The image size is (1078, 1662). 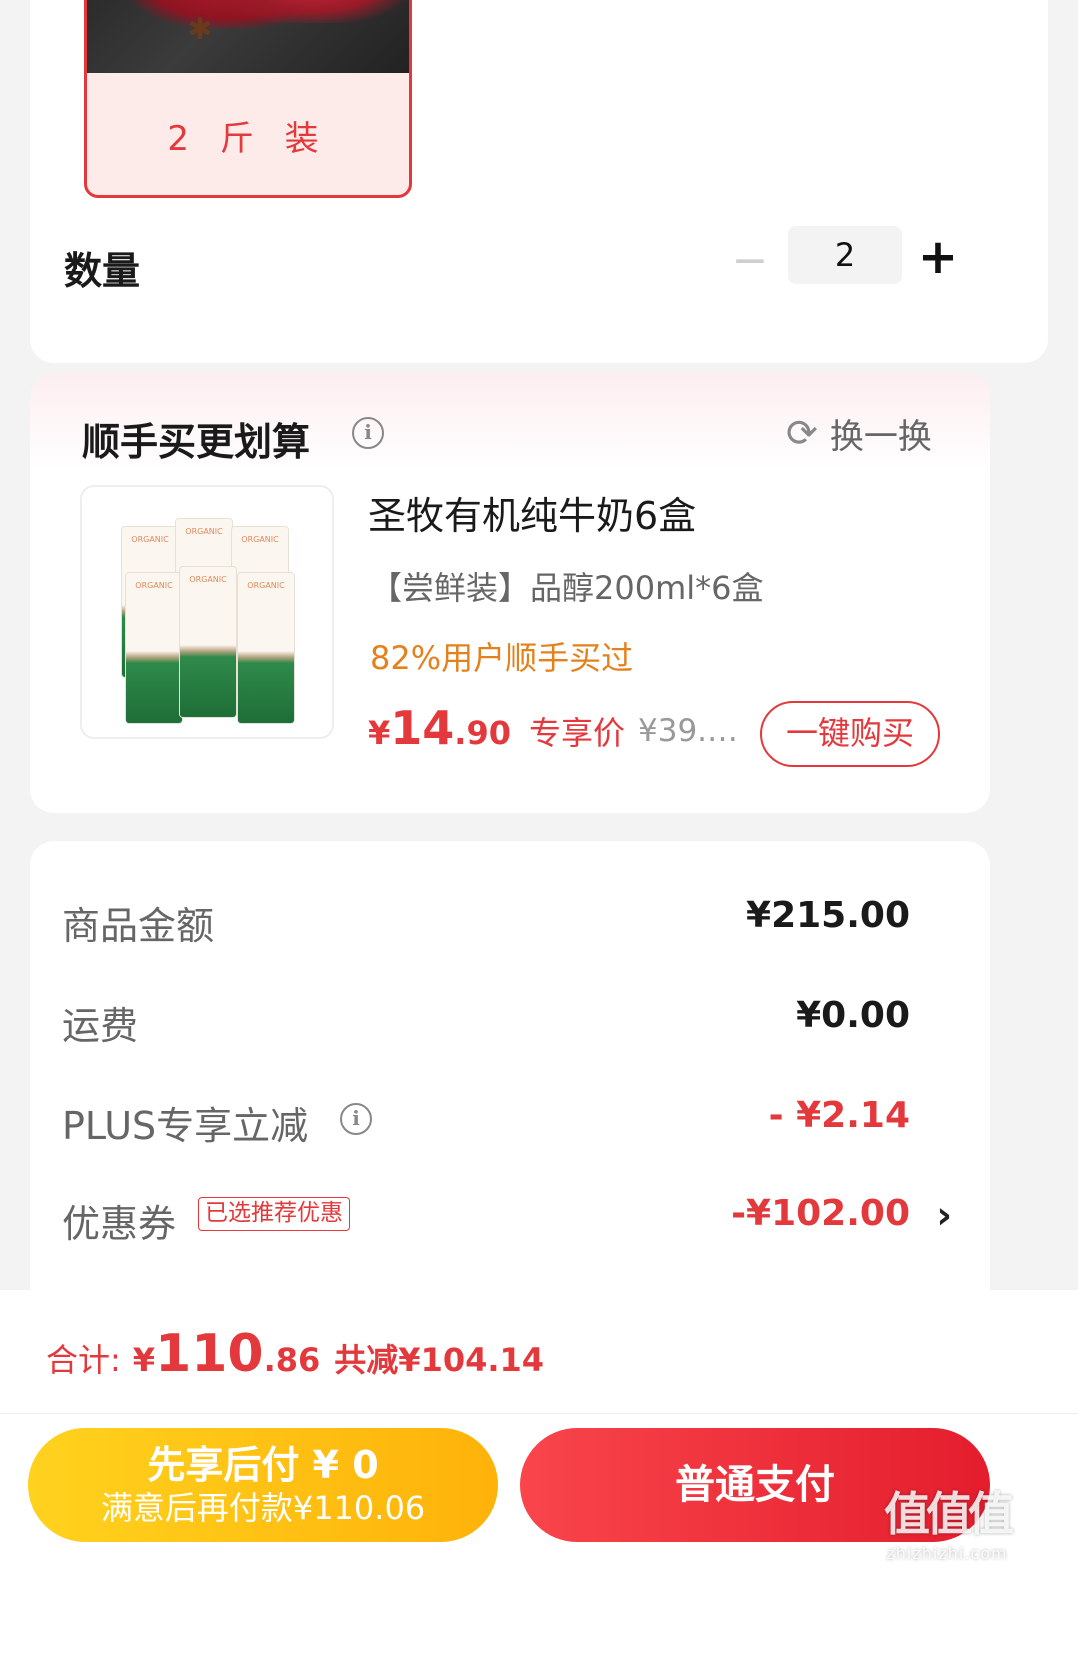 I want to click on product-price: ¥ 14 .90 专享价, so click(x=496, y=728).